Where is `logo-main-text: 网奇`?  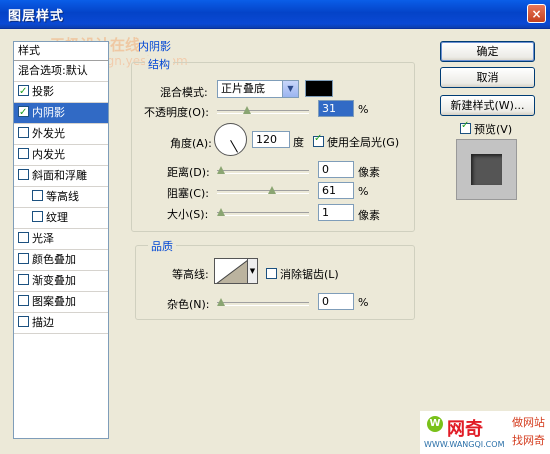
logo-main-text: 网奇 is located at coordinates (465, 429).